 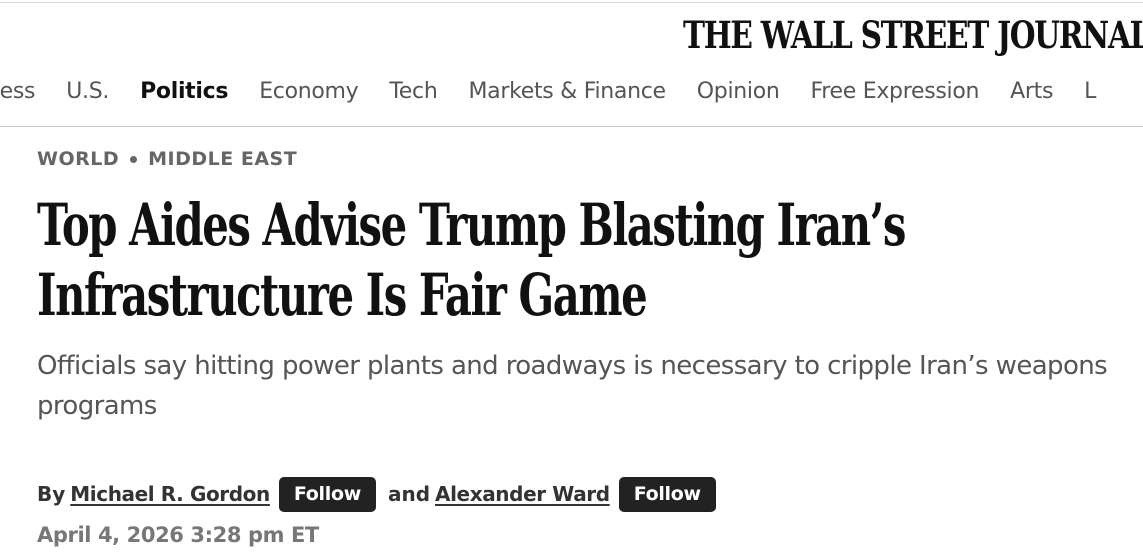 I want to click on nav-item-politics: Politics, so click(x=184, y=92).